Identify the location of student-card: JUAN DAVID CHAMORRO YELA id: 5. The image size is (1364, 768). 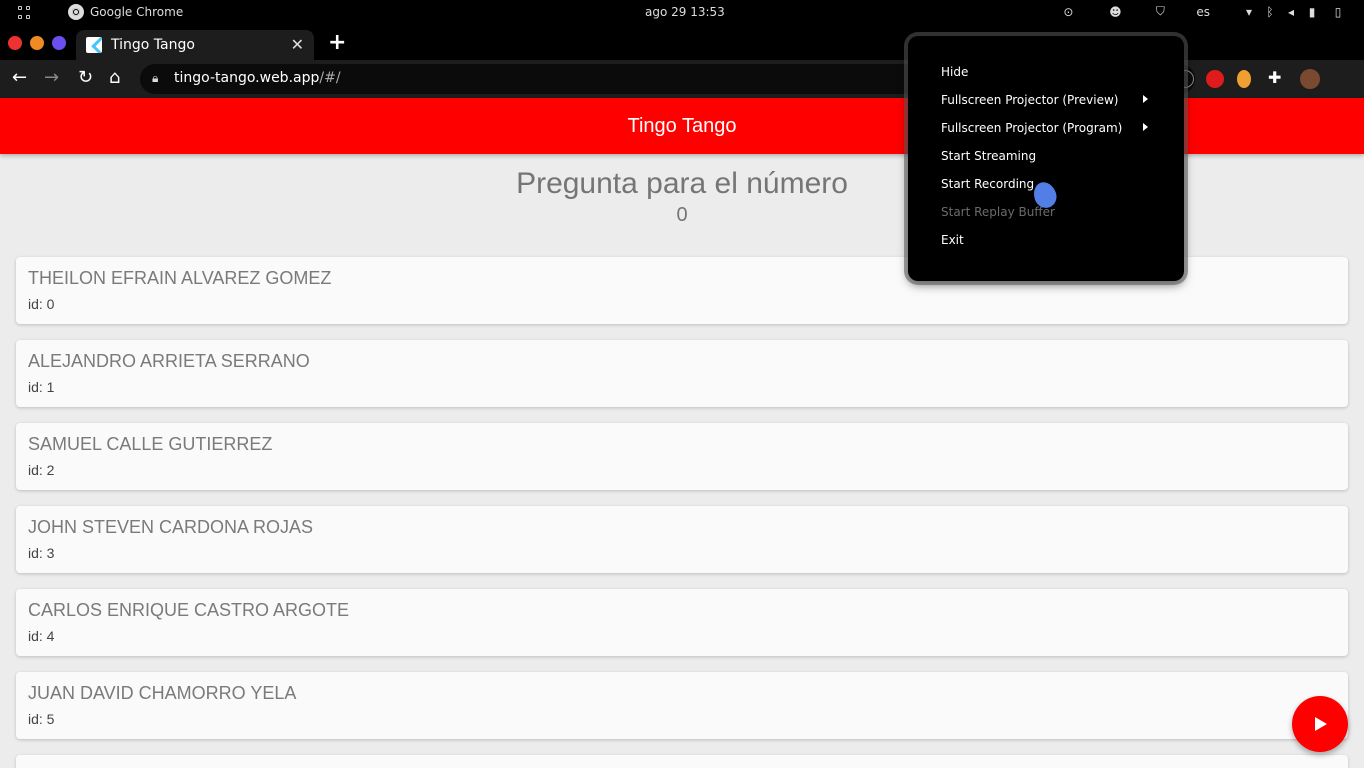
(682, 705).